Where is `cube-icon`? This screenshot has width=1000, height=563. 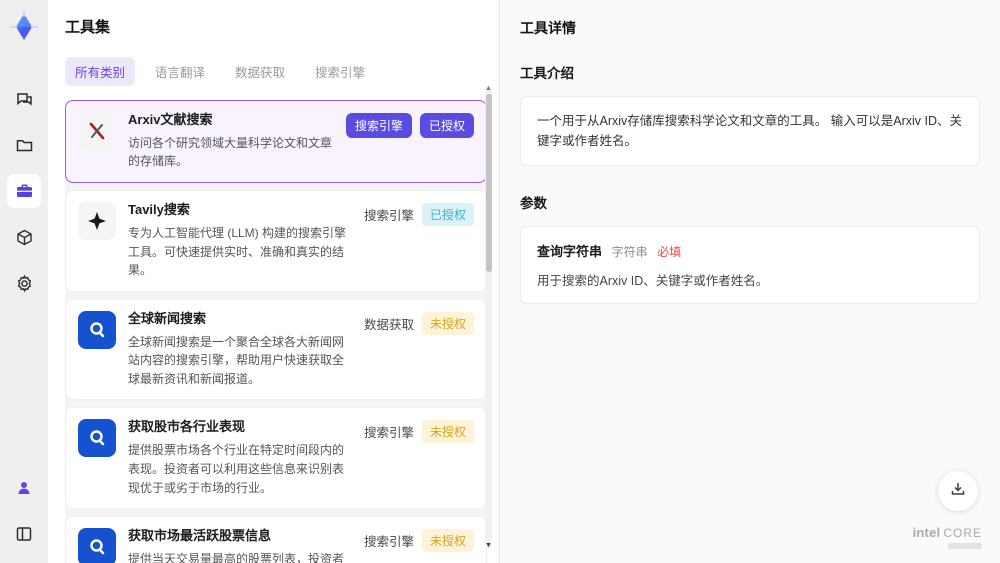
cube-icon is located at coordinates (24, 237).